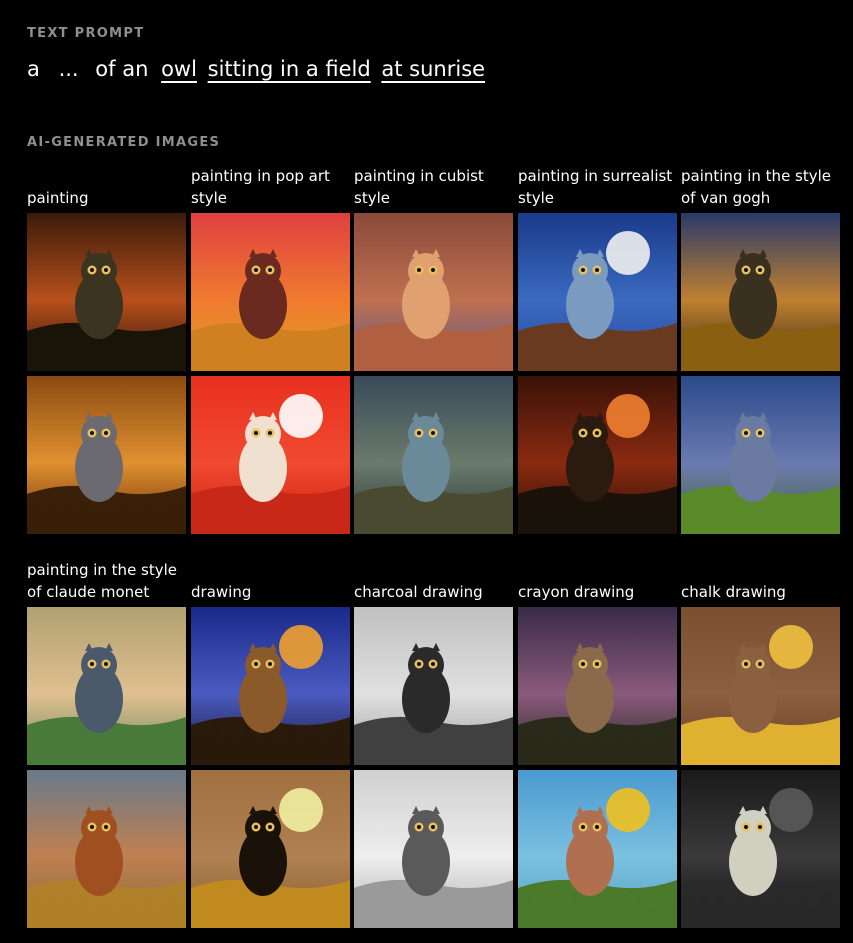  I want to click on prompt-token-subject: owl, so click(179, 69).